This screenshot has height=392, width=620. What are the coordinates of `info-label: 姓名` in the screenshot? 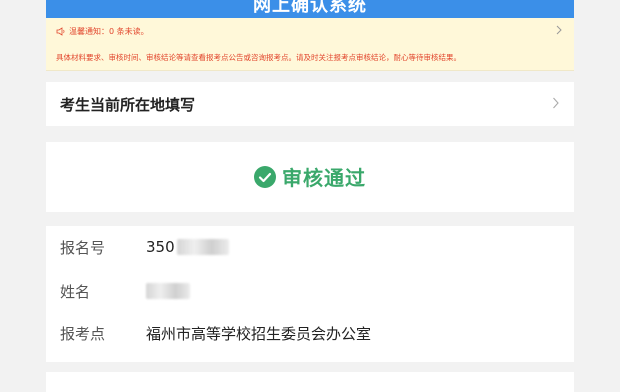 It's located at (75, 291).